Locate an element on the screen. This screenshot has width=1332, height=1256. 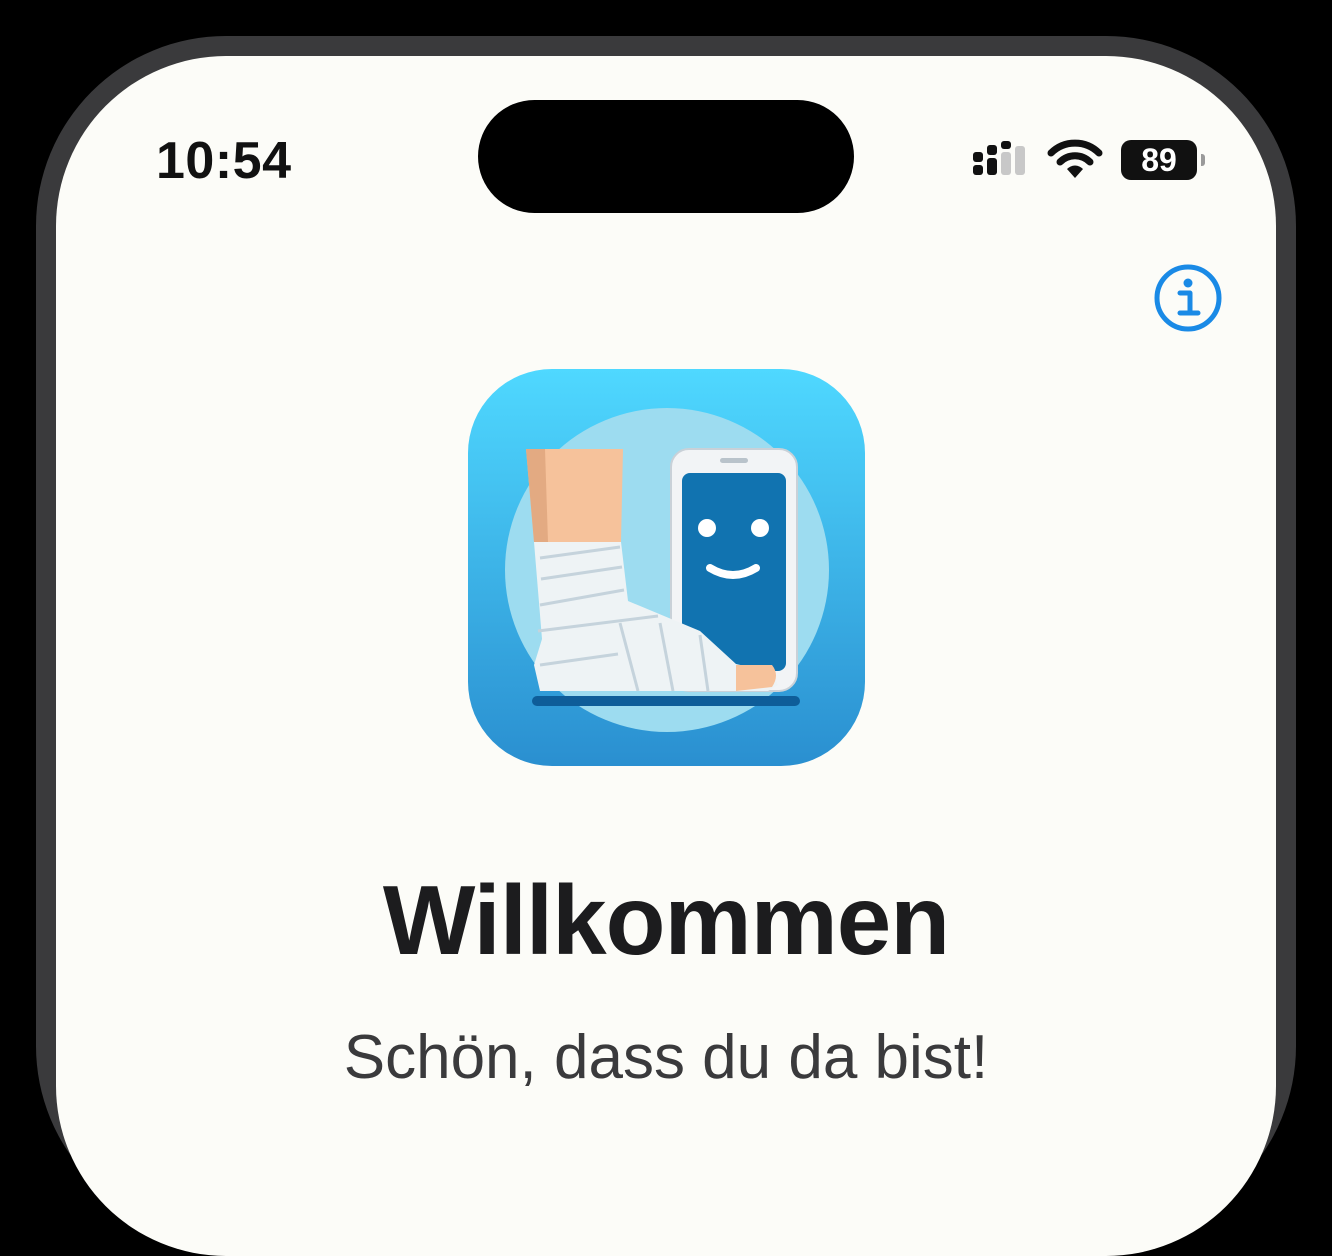
battery-level: 89 is located at coordinates (1159, 160).